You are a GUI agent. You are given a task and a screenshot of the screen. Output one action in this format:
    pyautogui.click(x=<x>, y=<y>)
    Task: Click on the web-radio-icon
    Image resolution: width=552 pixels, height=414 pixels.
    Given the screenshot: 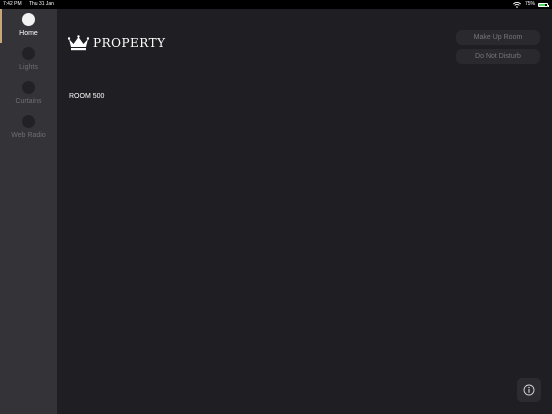 What is the action you would take?
    pyautogui.click(x=28, y=121)
    